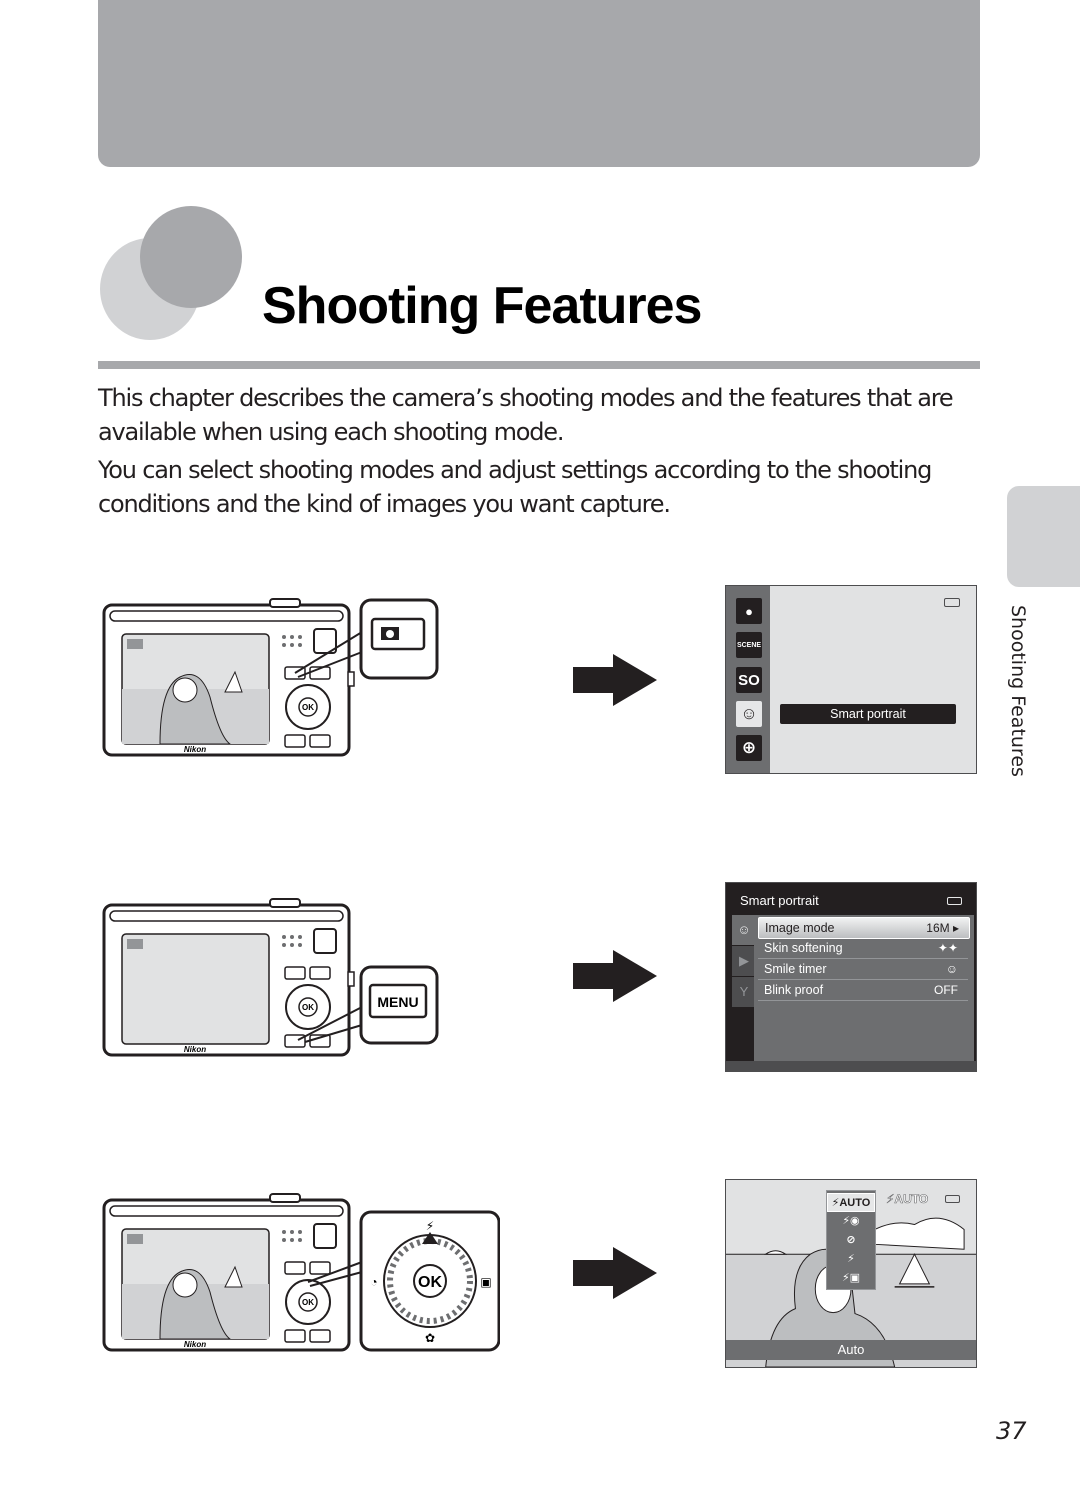 This screenshot has width=1080, height=1486. What do you see at coordinates (482, 306) in the screenshot?
I see `chapter-title: Shooting Features` at bounding box center [482, 306].